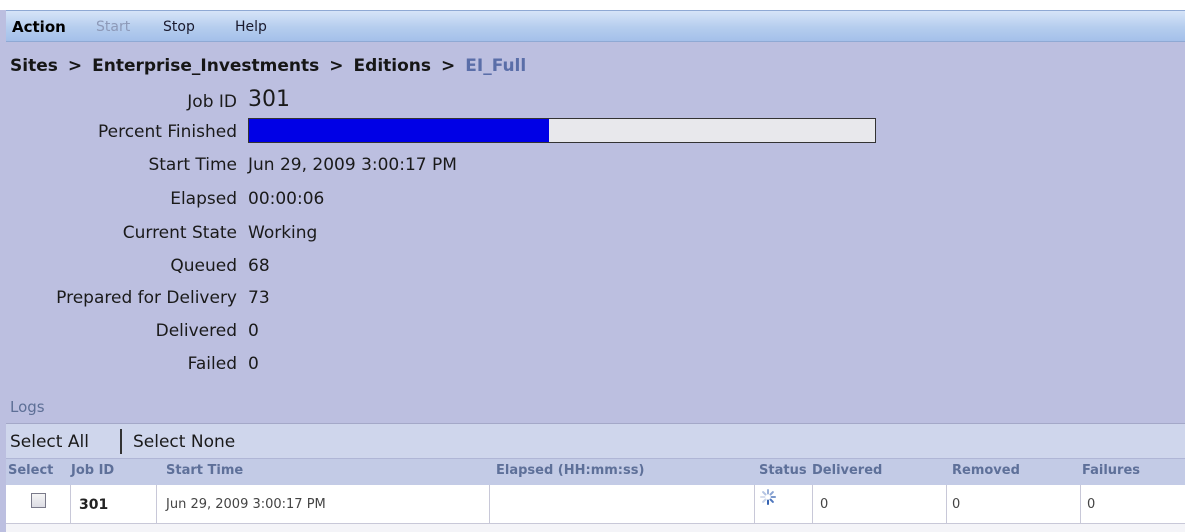 This screenshot has height=532, width=1185. Describe the element at coordinates (212, 102) in the screenshot. I see `job-id-label: Job ID` at that location.